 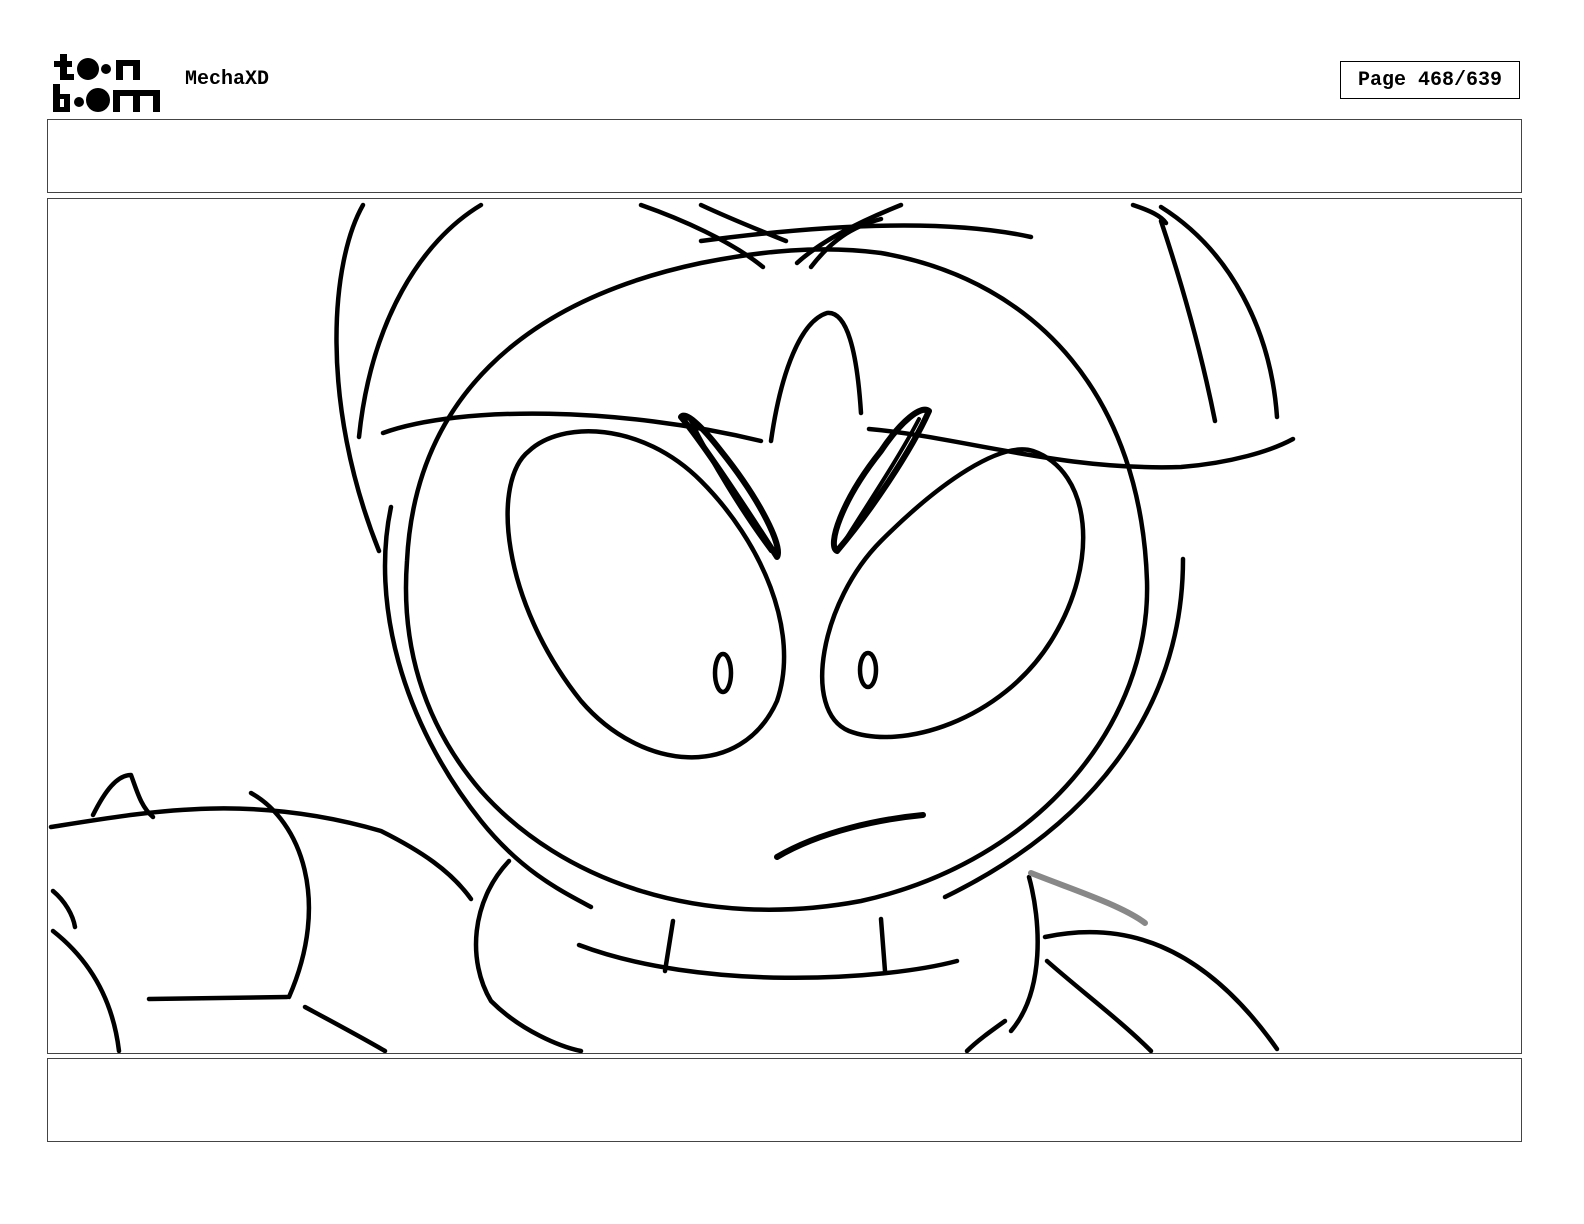 I want to click on dialogue-notes-box, so click(x=784, y=1100).